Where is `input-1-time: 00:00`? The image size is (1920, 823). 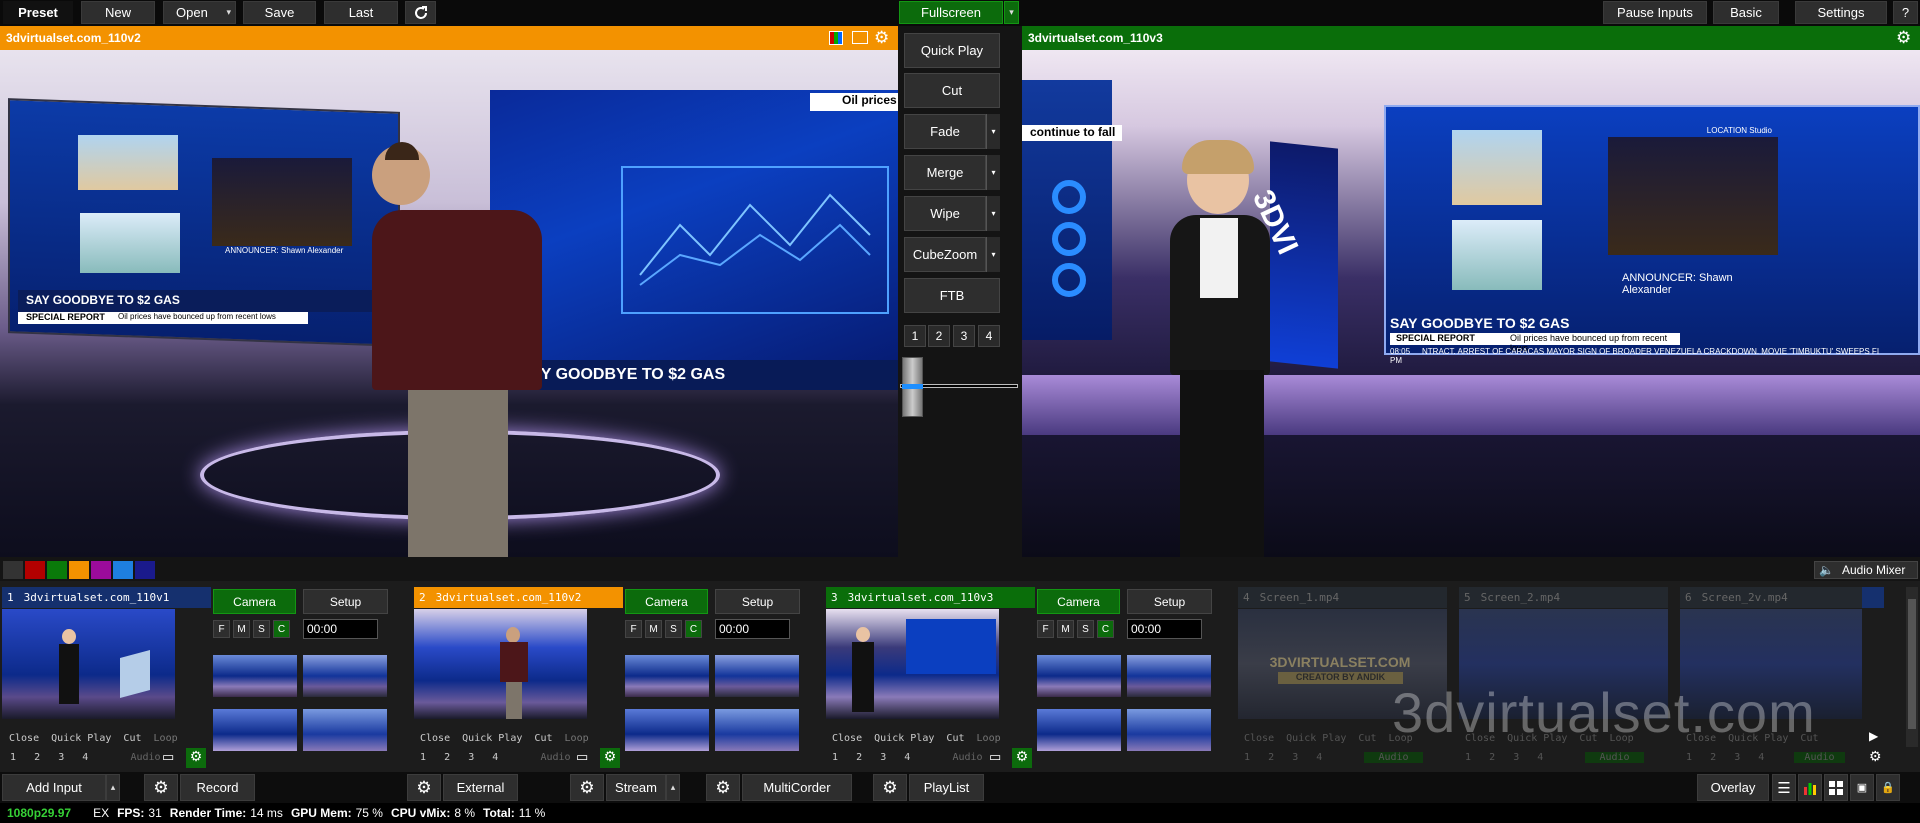 input-1-time: 00:00 is located at coordinates (340, 629).